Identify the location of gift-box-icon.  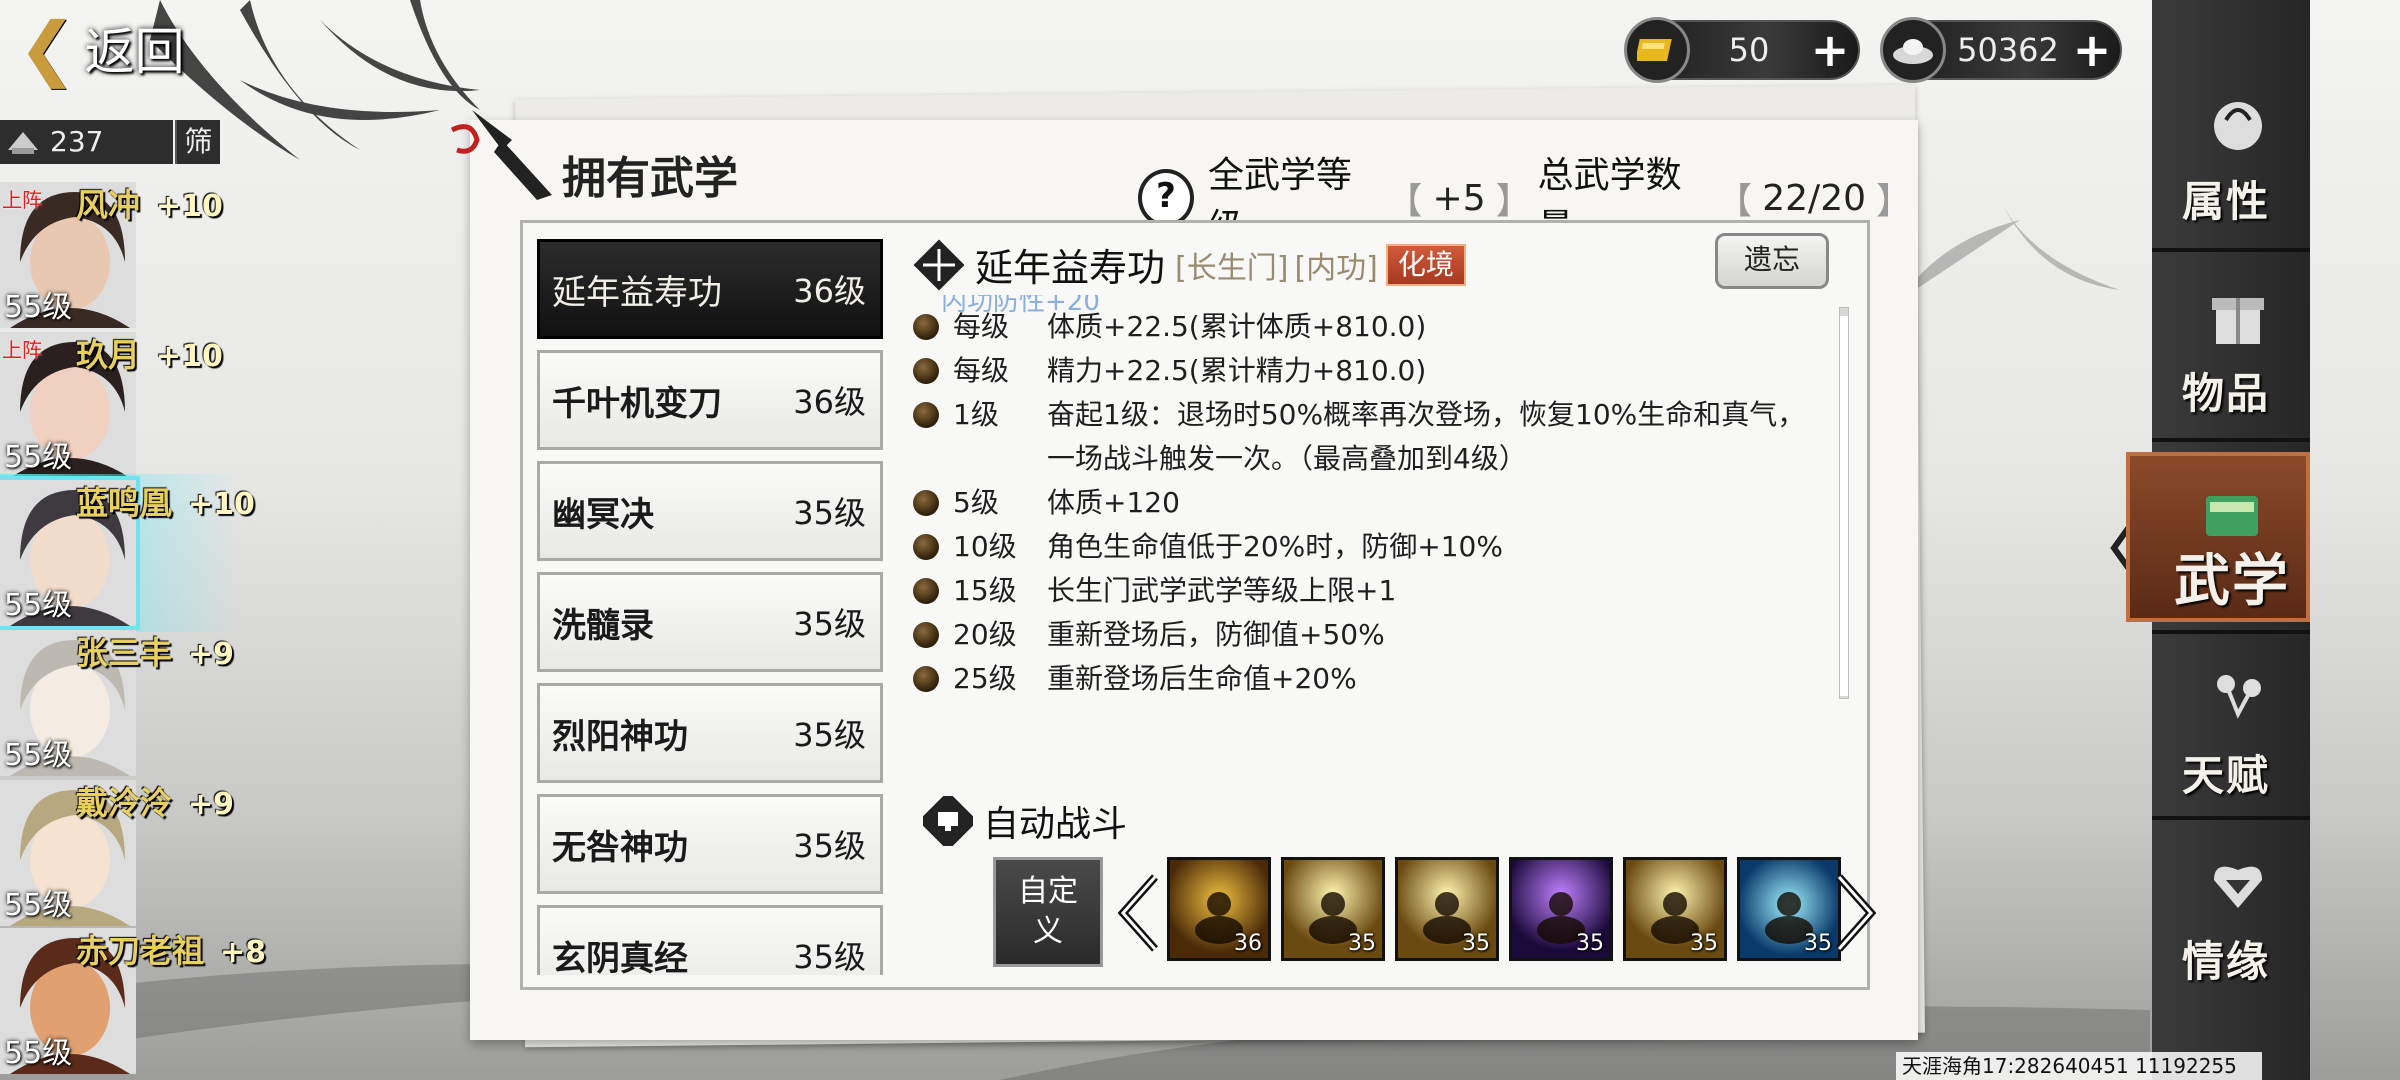
(2238, 321).